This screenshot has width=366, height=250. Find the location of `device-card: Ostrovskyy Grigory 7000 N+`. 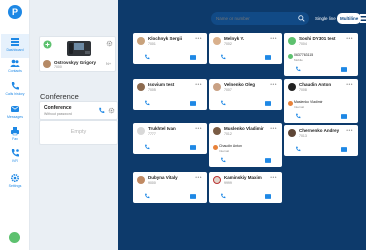

device-card: Ostrovskyy Grigory 7000 N+ is located at coordinates (77, 54).